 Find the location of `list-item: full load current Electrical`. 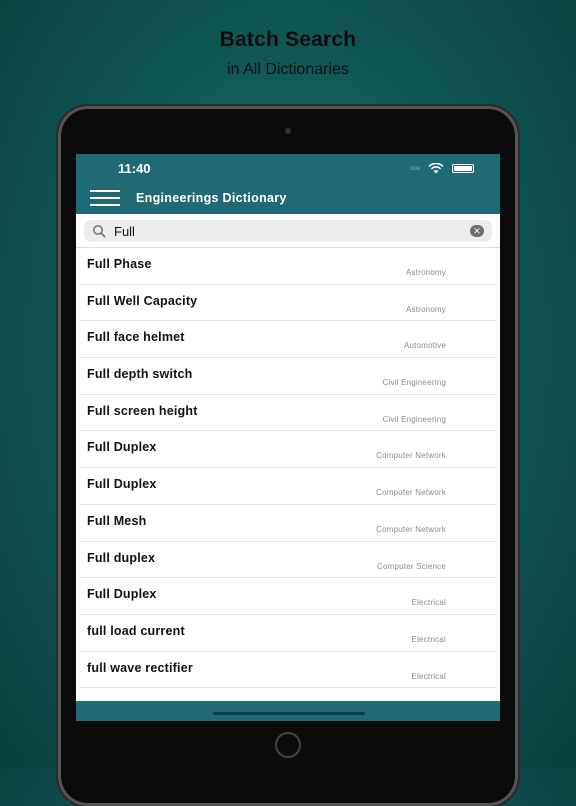

list-item: full load current Electrical is located at coordinates (288, 633).